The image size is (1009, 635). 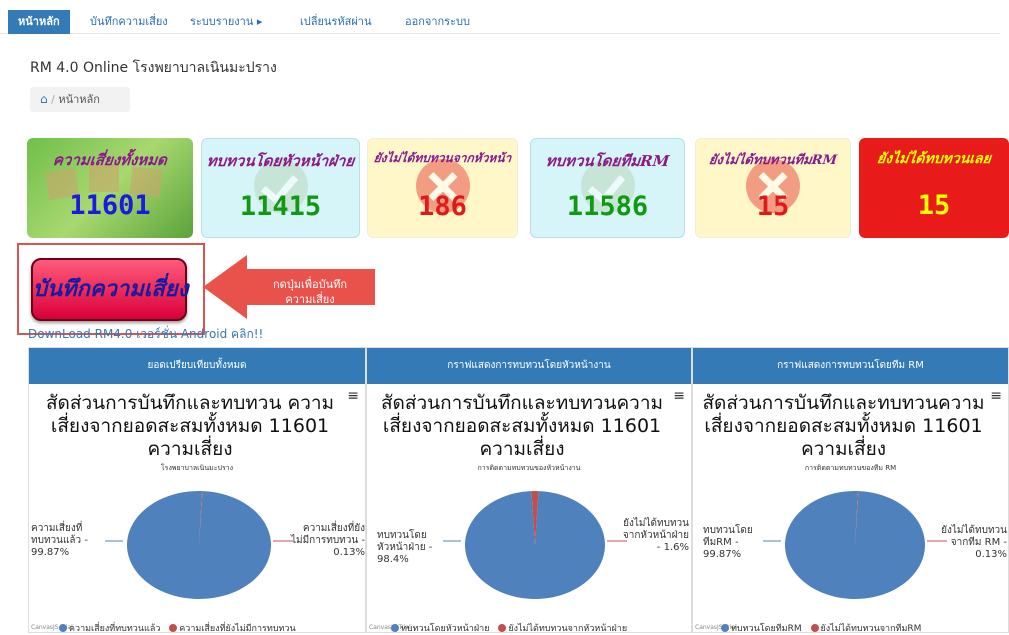 I want to click on stat-tile-reviewed-by-head: ทบทวนโดยหัวหน้าฝ่าย 11415, so click(x=280, y=188).